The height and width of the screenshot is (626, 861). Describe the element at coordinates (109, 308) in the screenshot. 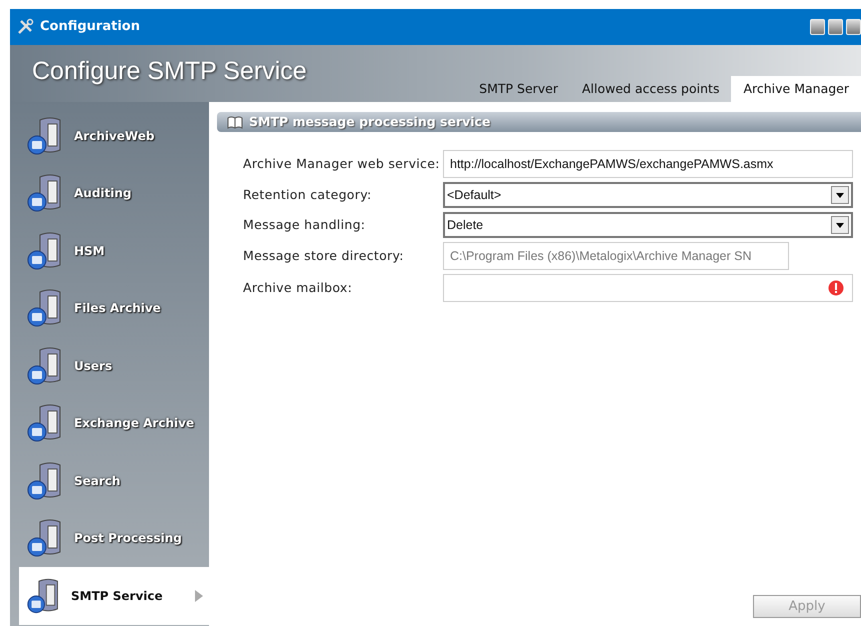

I see `sidebar-item: Files Archive` at that location.